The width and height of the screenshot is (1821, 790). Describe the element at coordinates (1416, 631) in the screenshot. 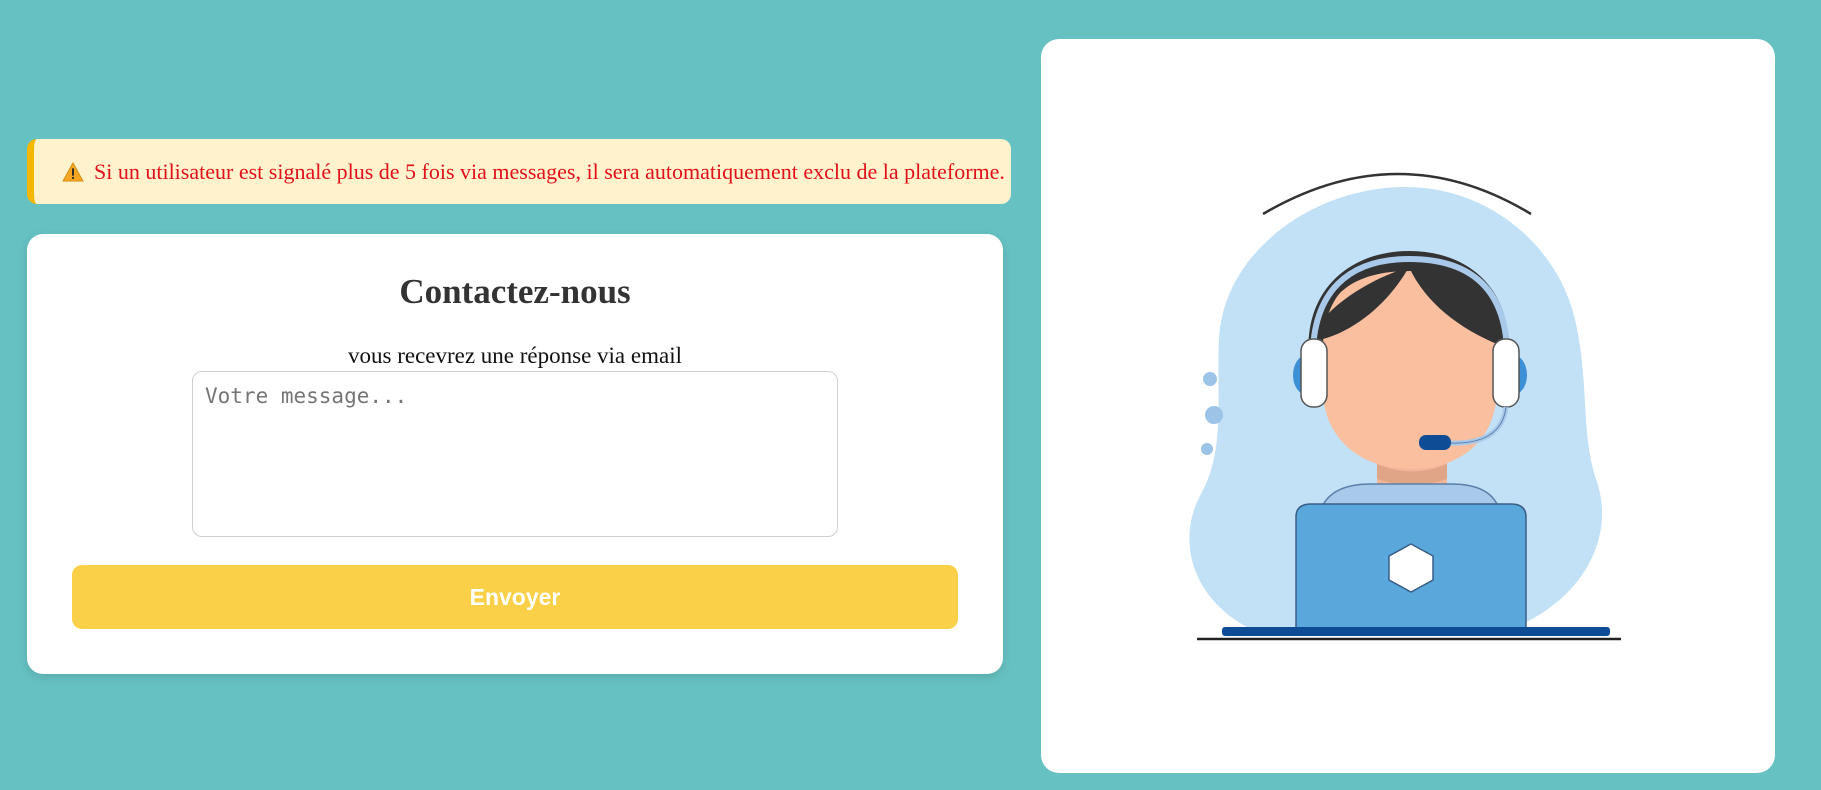

I see `desk-top` at that location.